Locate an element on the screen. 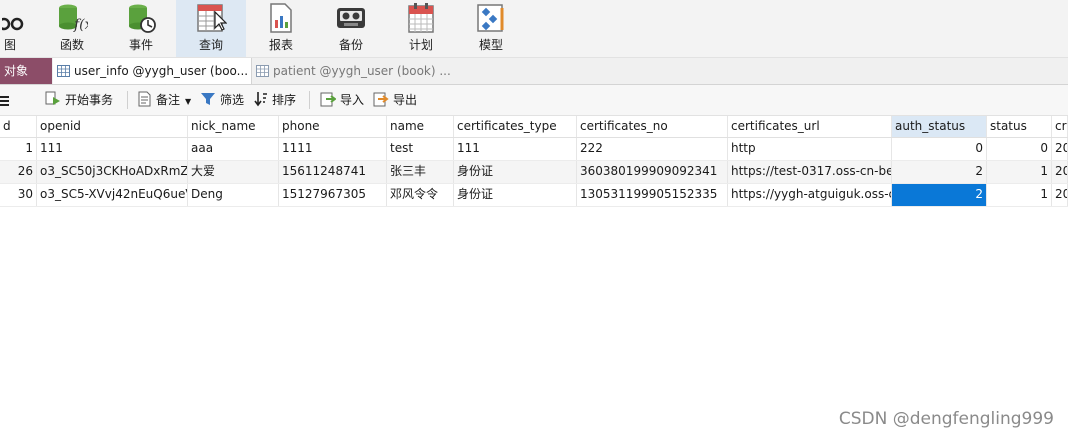 This screenshot has width=1068, height=441. column-header-nick-name: nick_name is located at coordinates (233, 126).